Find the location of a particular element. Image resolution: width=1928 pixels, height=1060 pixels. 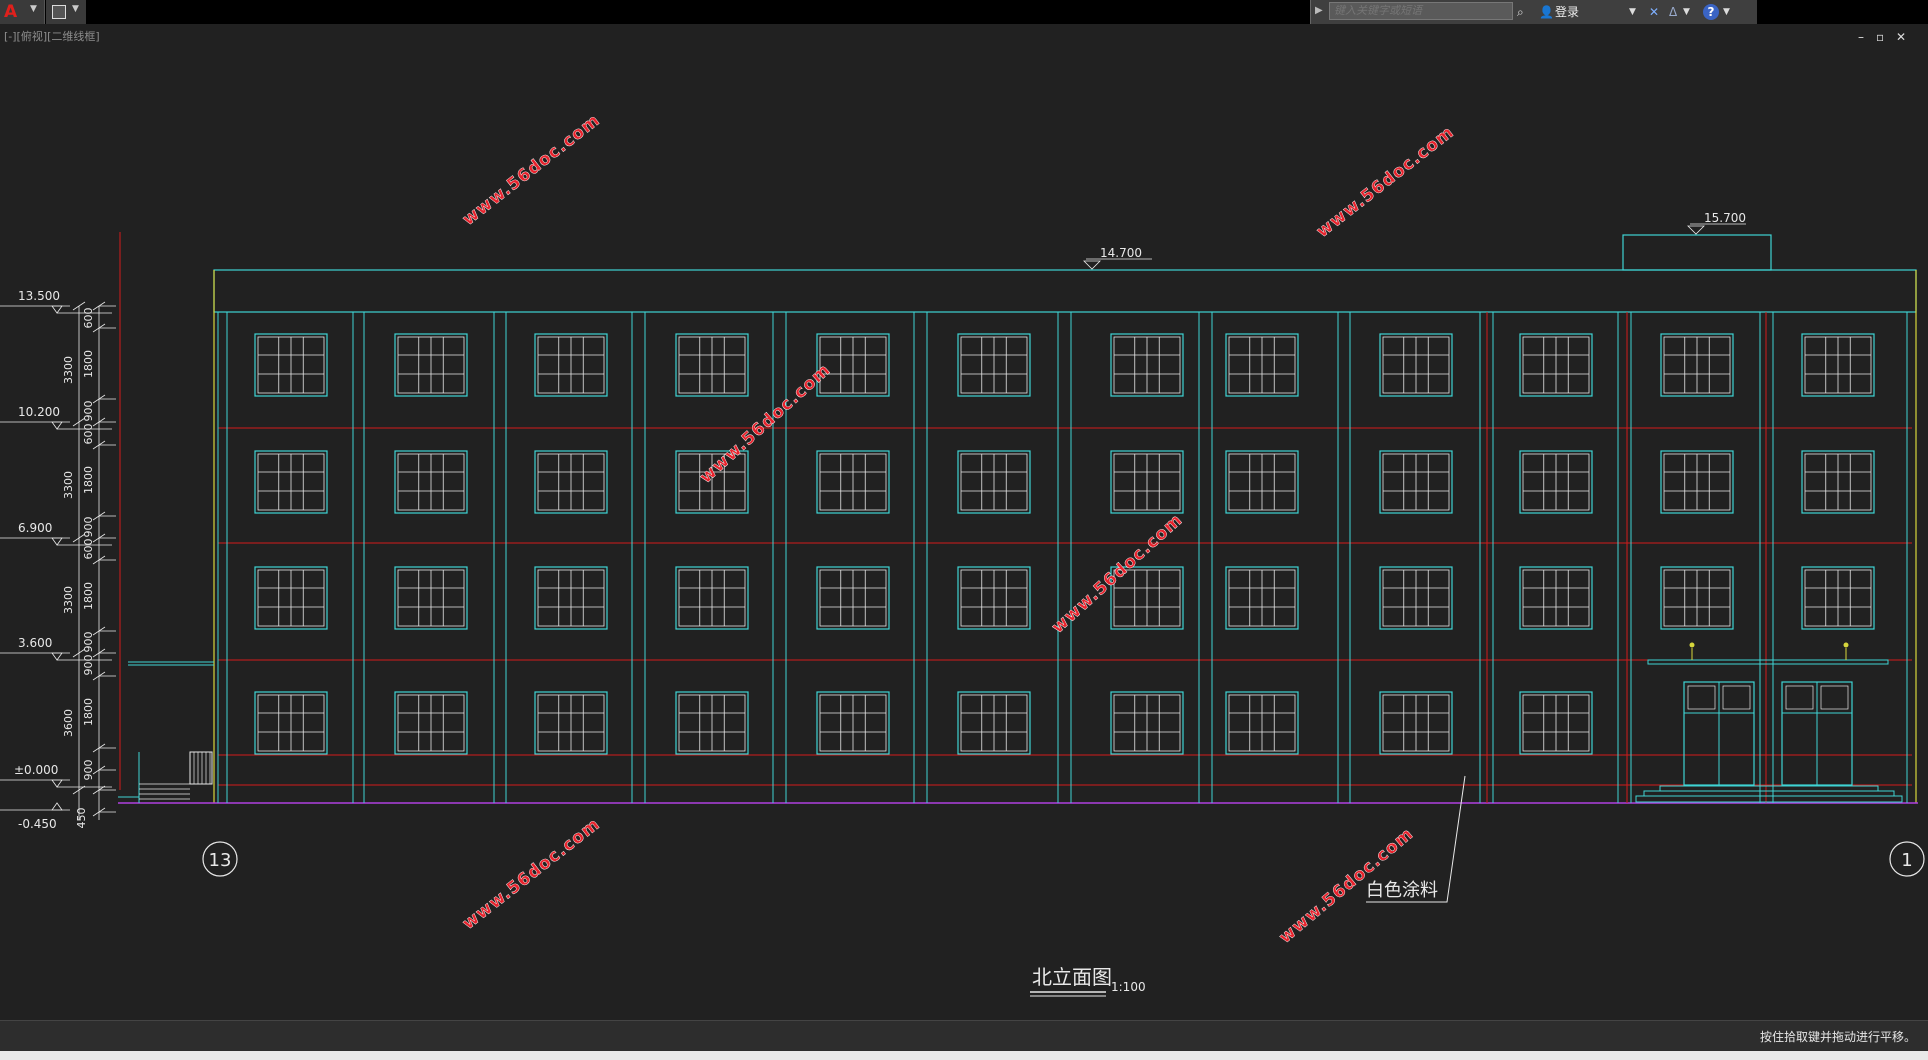

drawing-scale: 1:100 is located at coordinates (1128, 987).